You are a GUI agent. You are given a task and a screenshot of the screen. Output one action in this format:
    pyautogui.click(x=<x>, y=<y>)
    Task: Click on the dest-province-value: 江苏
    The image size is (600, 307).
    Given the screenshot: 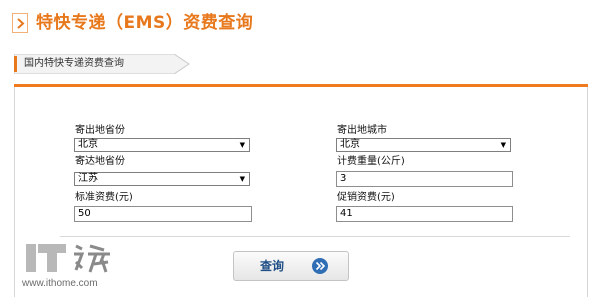 What is the action you would take?
    pyautogui.click(x=88, y=178)
    